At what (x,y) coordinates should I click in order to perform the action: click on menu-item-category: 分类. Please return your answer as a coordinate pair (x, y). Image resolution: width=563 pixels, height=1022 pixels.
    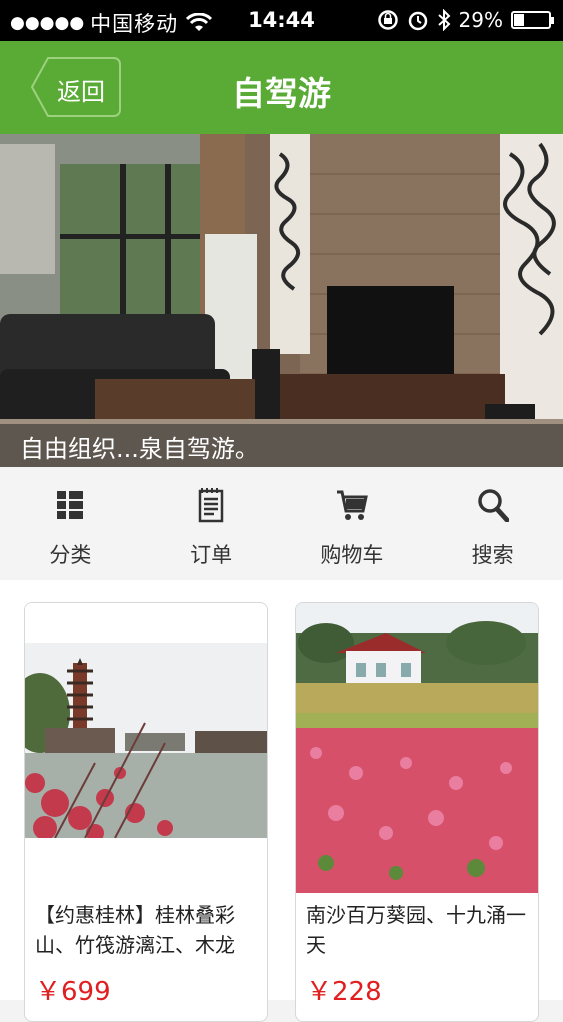
    Looking at the image, I should click on (70, 523).